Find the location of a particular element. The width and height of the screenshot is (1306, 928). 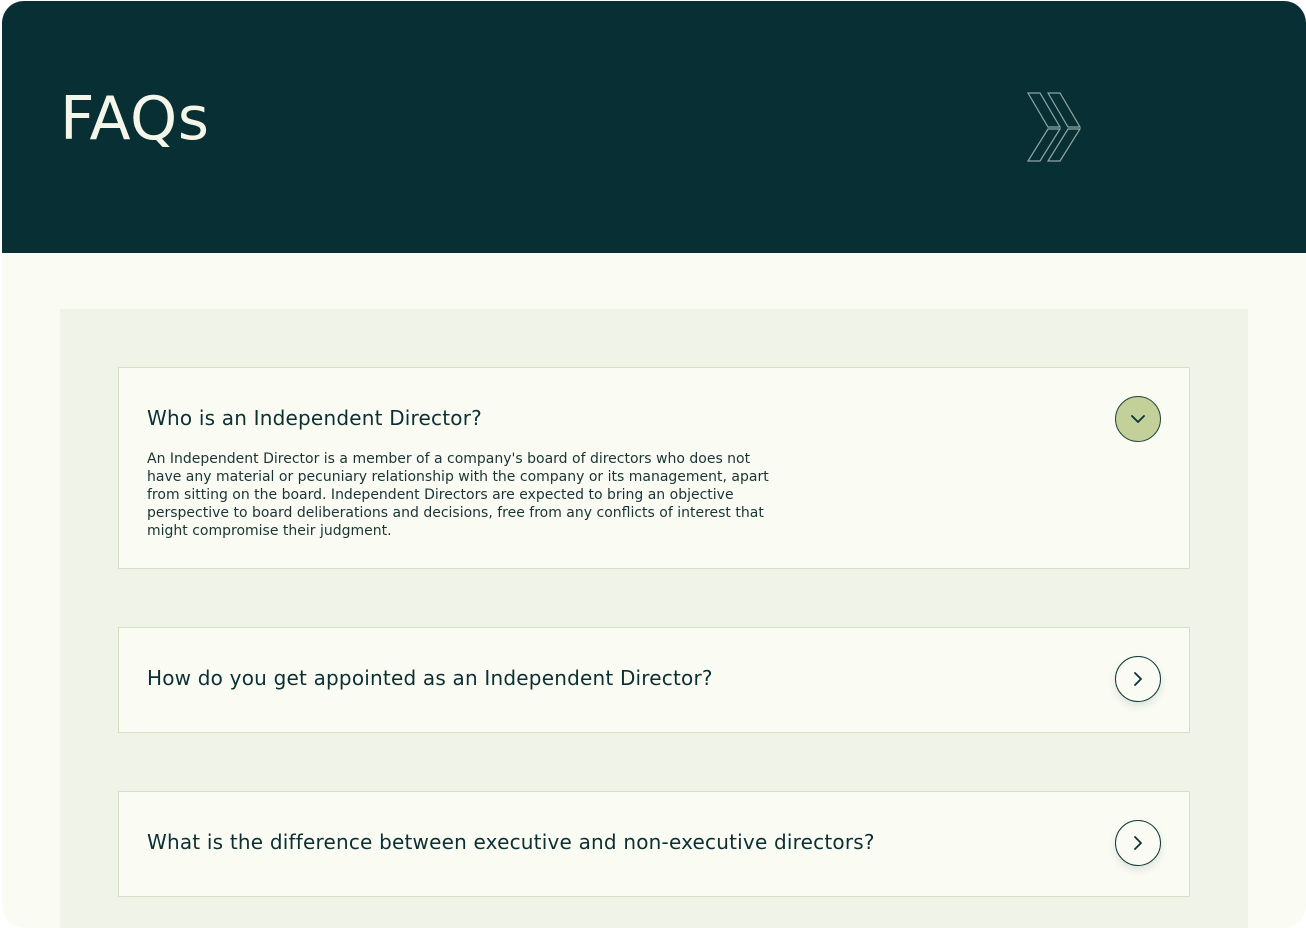

double-chevron-right-icon is located at coordinates (1054, 127).